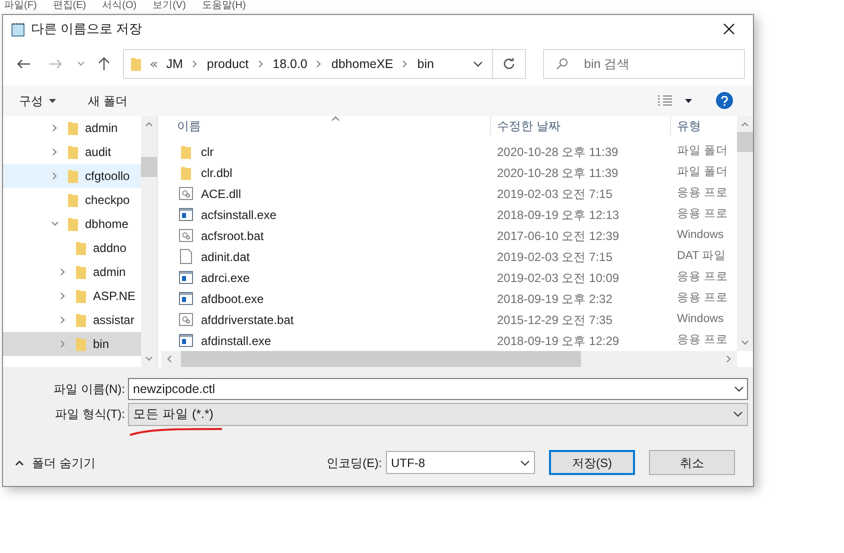 The width and height of the screenshot is (844, 553). Describe the element at coordinates (232, 299) in the screenshot. I see `file-name: afdboot.exe` at that location.